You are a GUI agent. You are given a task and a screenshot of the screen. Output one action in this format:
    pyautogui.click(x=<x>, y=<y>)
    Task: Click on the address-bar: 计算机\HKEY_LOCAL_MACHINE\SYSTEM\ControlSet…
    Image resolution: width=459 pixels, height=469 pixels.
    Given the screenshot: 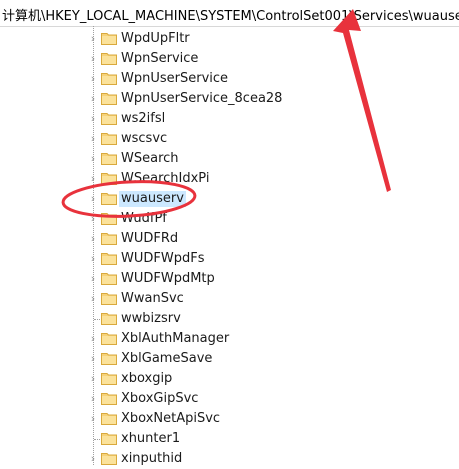 What is the action you would take?
    pyautogui.click(x=229, y=13)
    